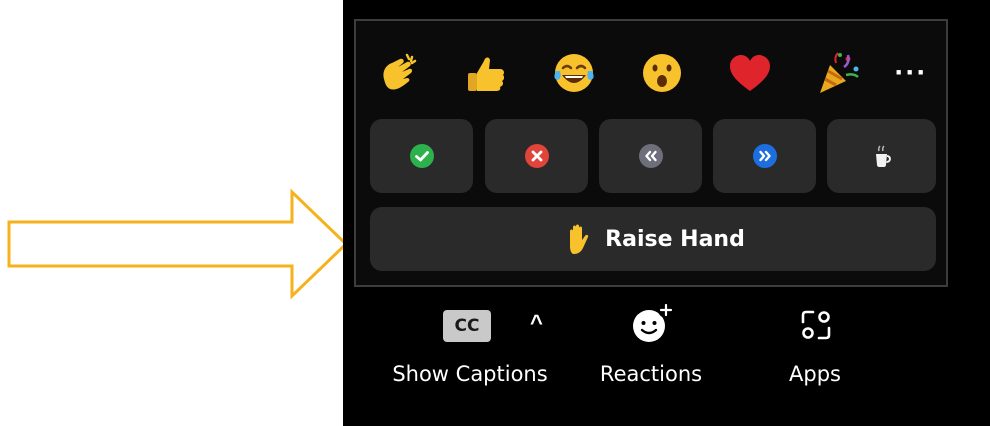  What do you see at coordinates (470, 374) in the screenshot?
I see `show-captions-label: Show Captions` at bounding box center [470, 374].